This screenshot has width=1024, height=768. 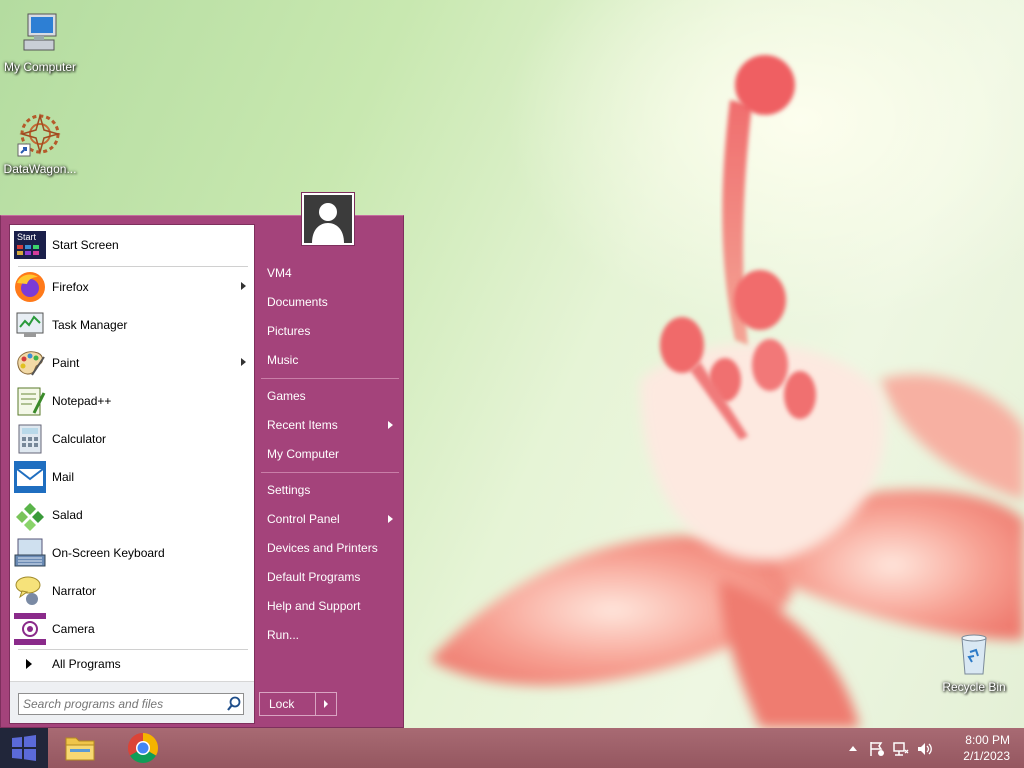 I want to click on place-label: Pictures, so click(x=289, y=331).